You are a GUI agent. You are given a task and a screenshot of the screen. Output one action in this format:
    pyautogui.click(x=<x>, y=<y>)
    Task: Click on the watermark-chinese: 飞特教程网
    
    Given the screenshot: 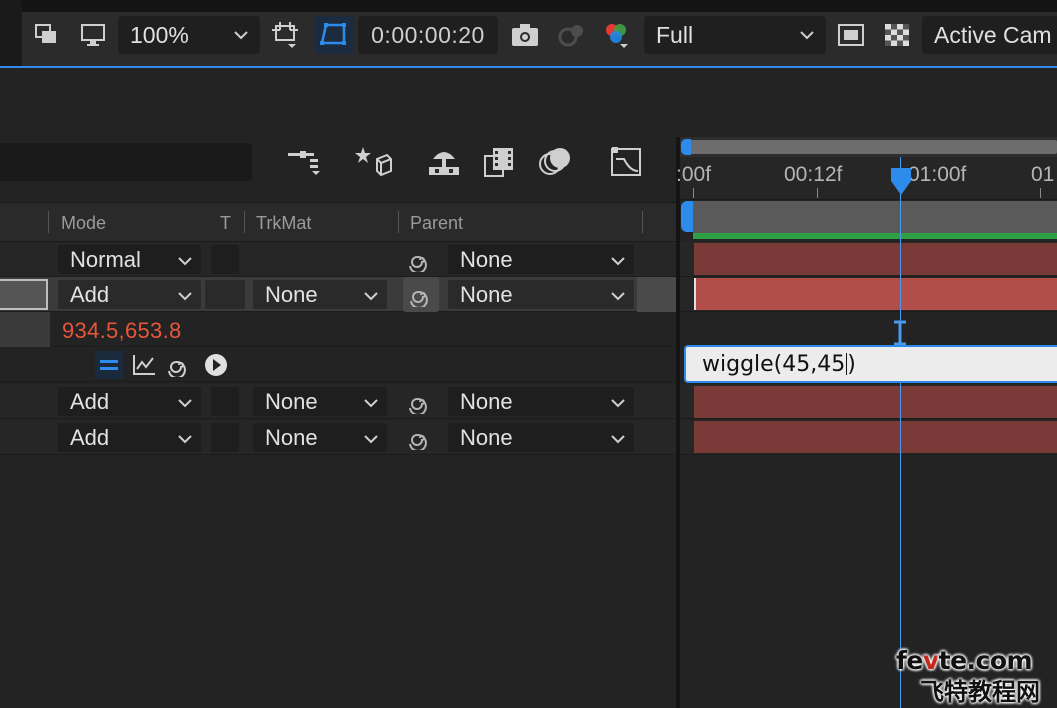 What is the action you would take?
    pyautogui.click(x=980, y=692)
    